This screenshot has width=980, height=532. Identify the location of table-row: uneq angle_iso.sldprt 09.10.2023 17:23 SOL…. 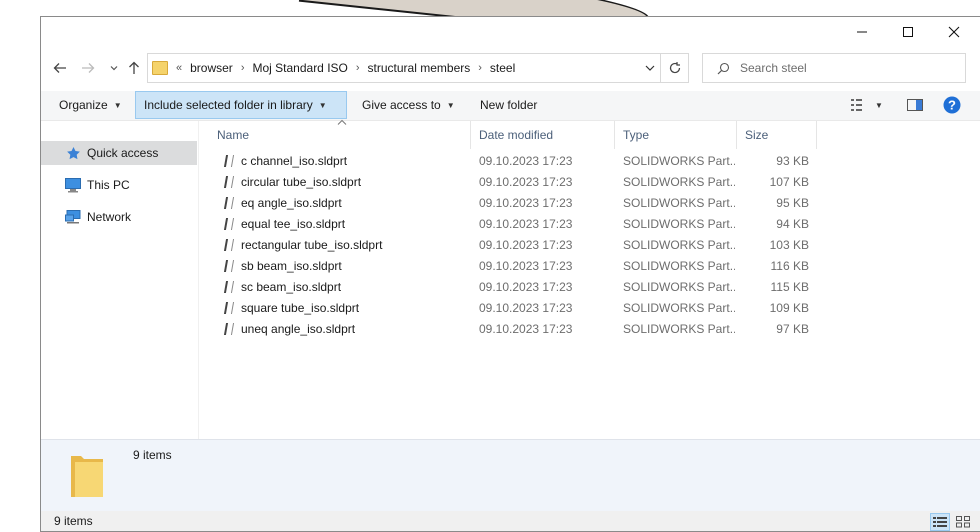
(514, 328).